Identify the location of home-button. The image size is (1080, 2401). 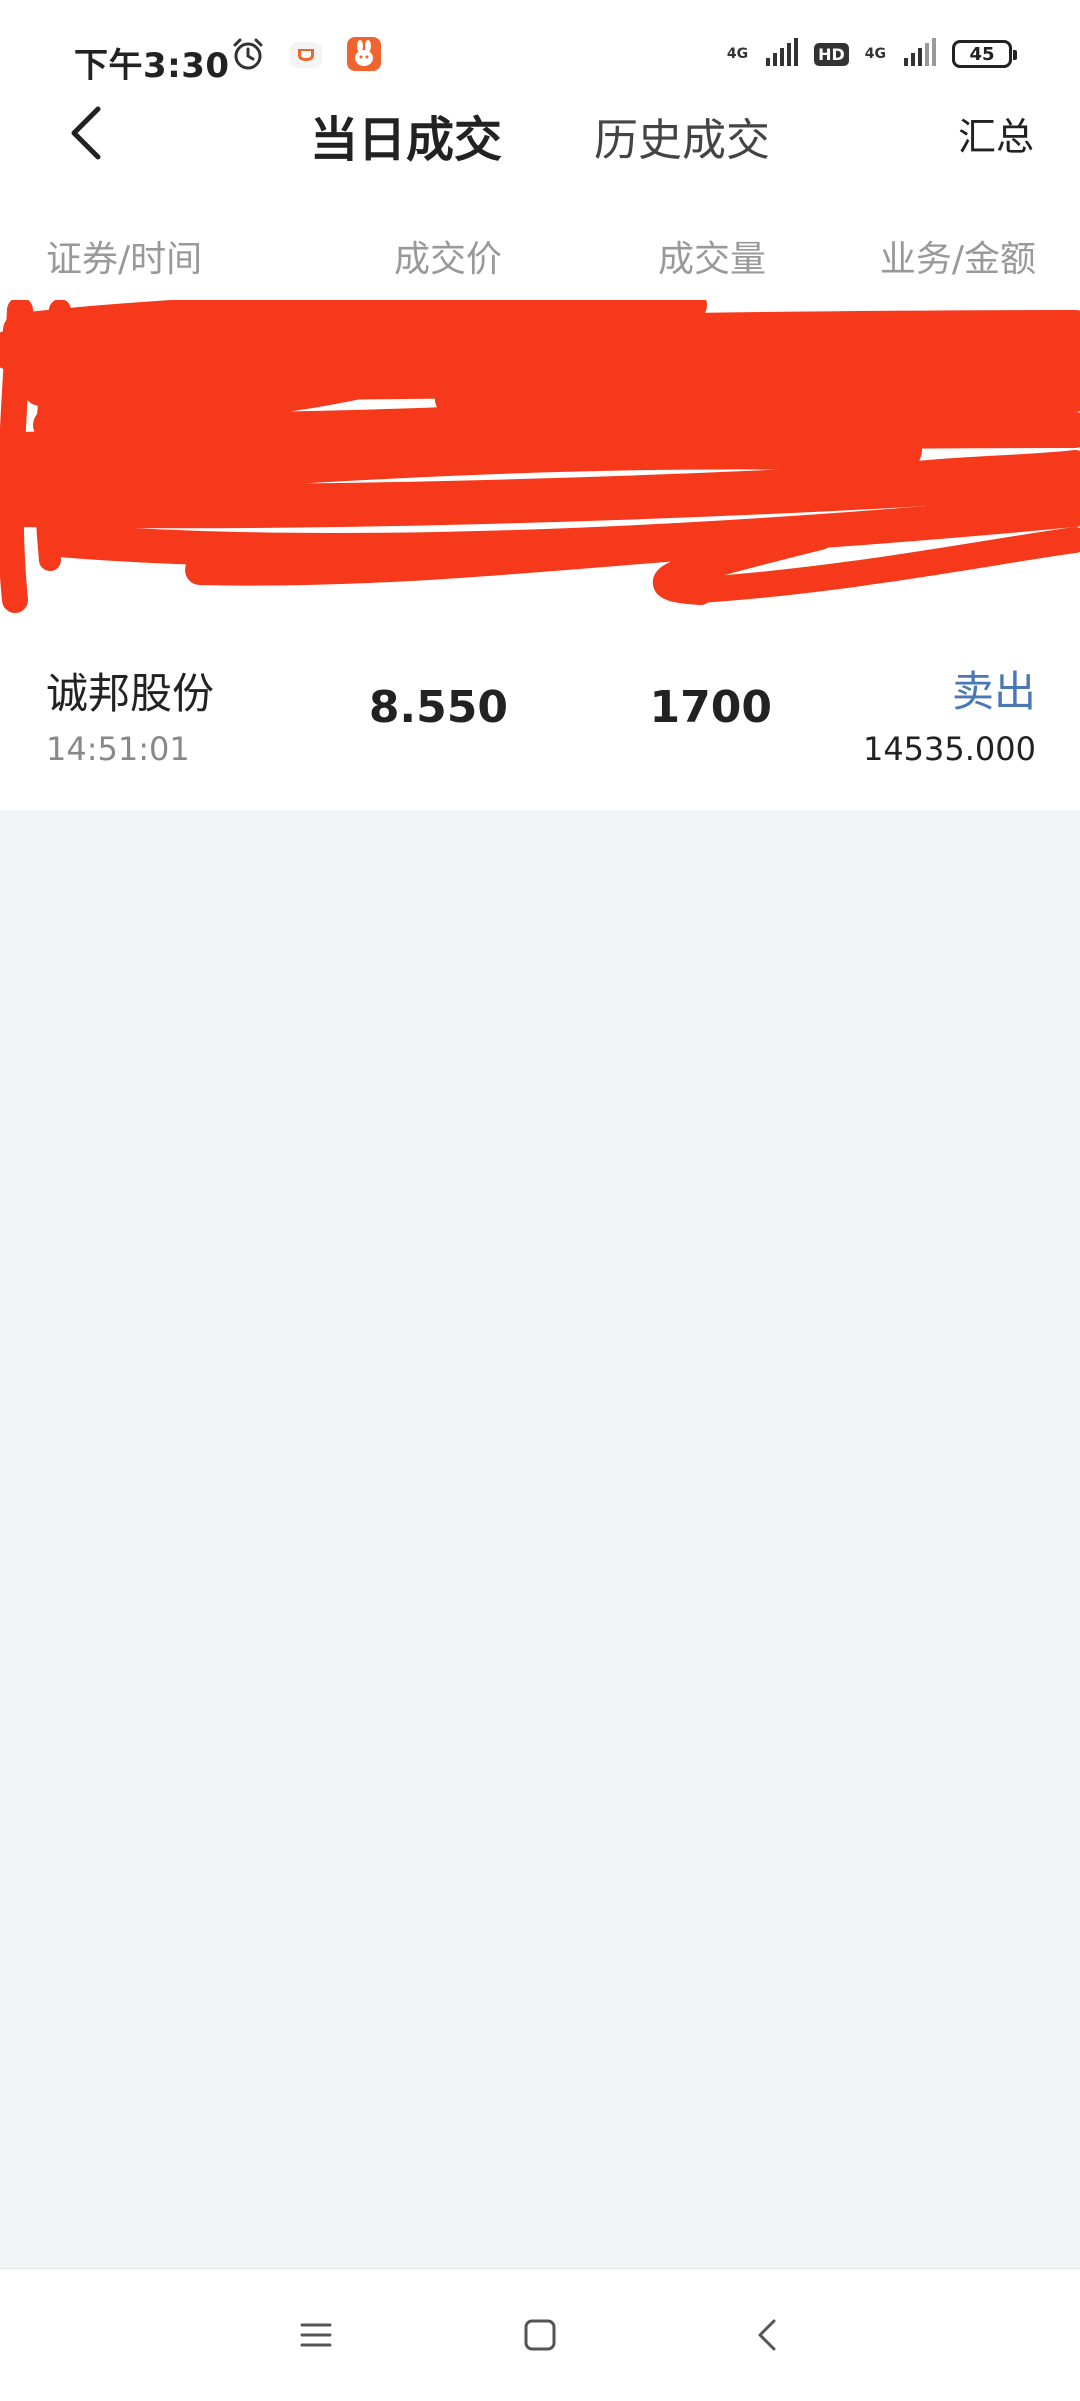
(540, 2335).